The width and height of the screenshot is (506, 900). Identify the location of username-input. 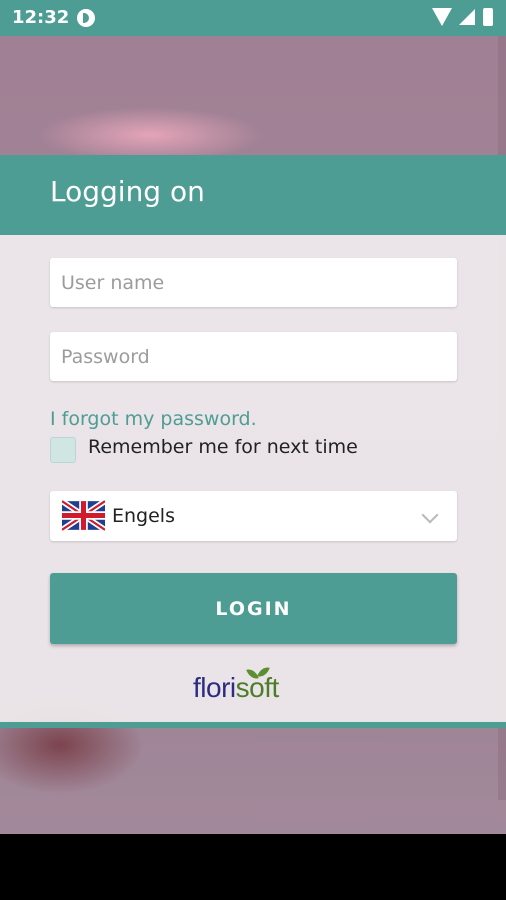
(245, 282).